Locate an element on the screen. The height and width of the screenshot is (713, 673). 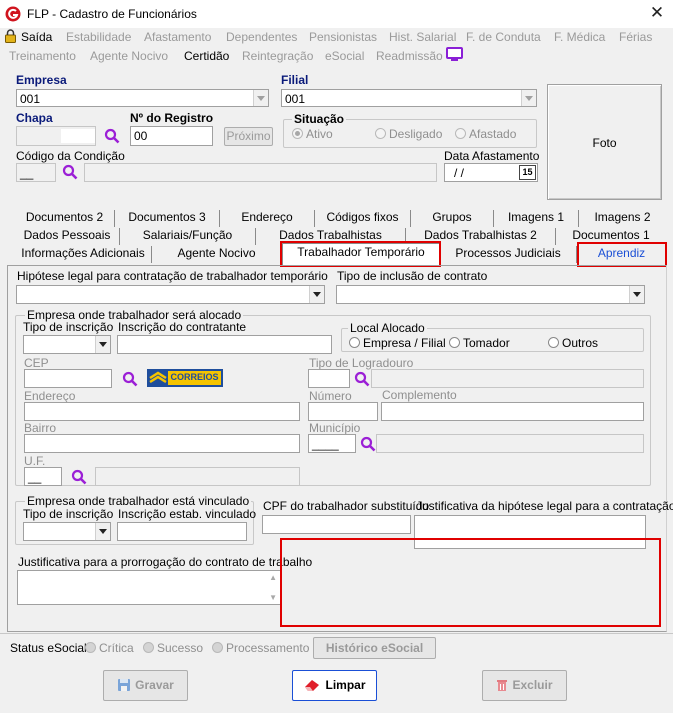
tipo-logradouro-input is located at coordinates (329, 378).